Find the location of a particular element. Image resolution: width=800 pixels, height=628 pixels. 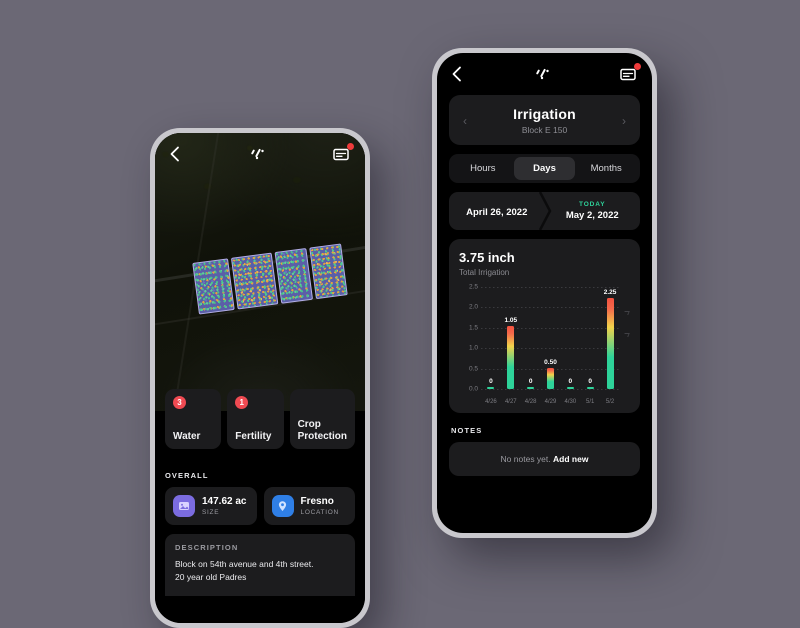

task-badge: 3 is located at coordinates (179, 402).